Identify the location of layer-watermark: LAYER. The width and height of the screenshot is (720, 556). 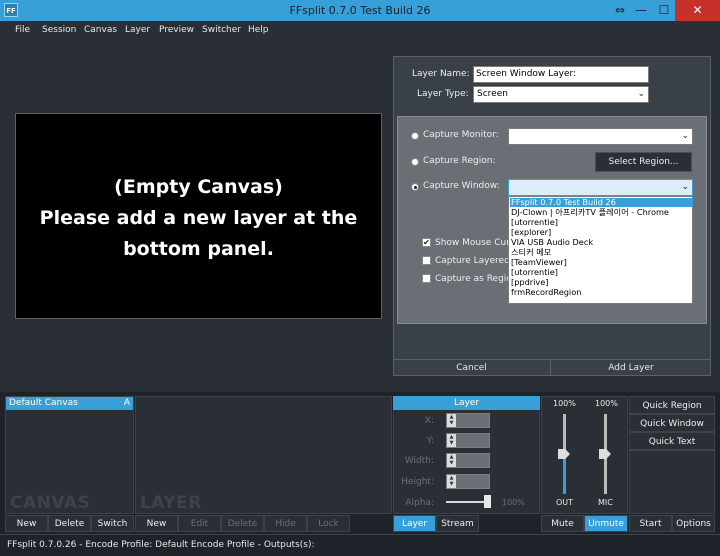
(171, 503).